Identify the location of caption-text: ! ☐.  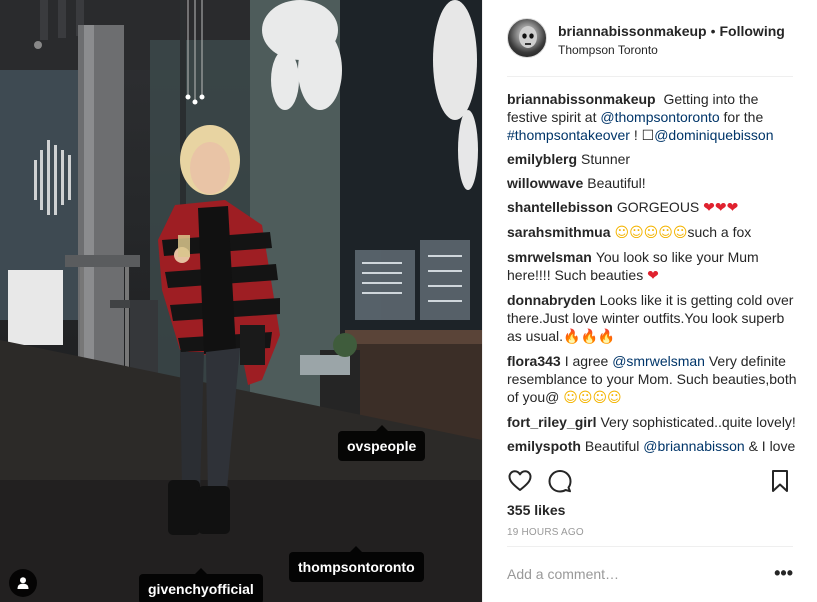
(644, 135).